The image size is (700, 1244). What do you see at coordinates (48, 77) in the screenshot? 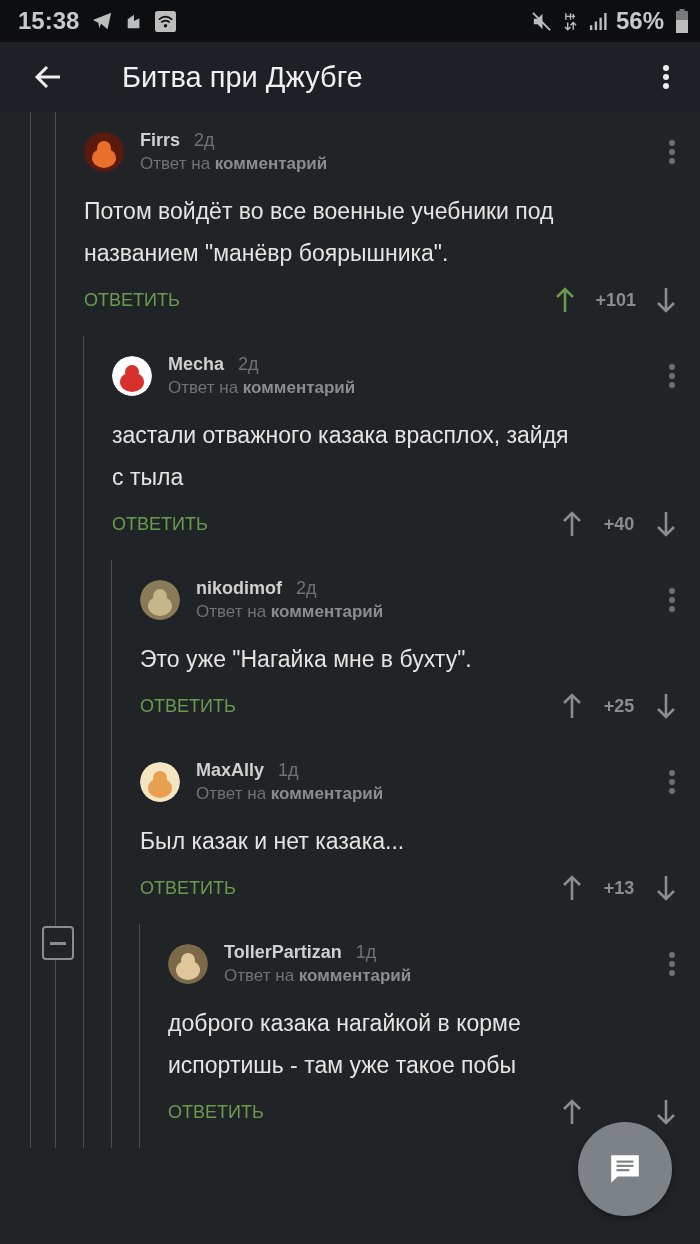
I see `back-icon` at bounding box center [48, 77].